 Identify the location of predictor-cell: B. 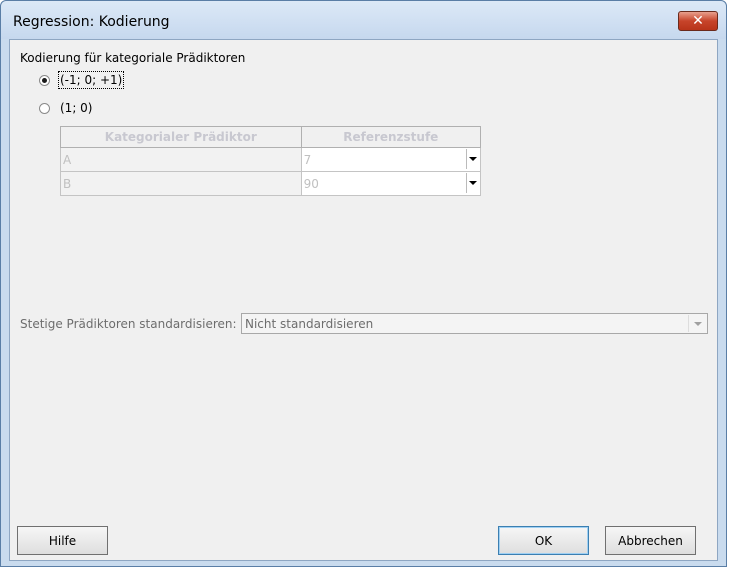
(181, 183).